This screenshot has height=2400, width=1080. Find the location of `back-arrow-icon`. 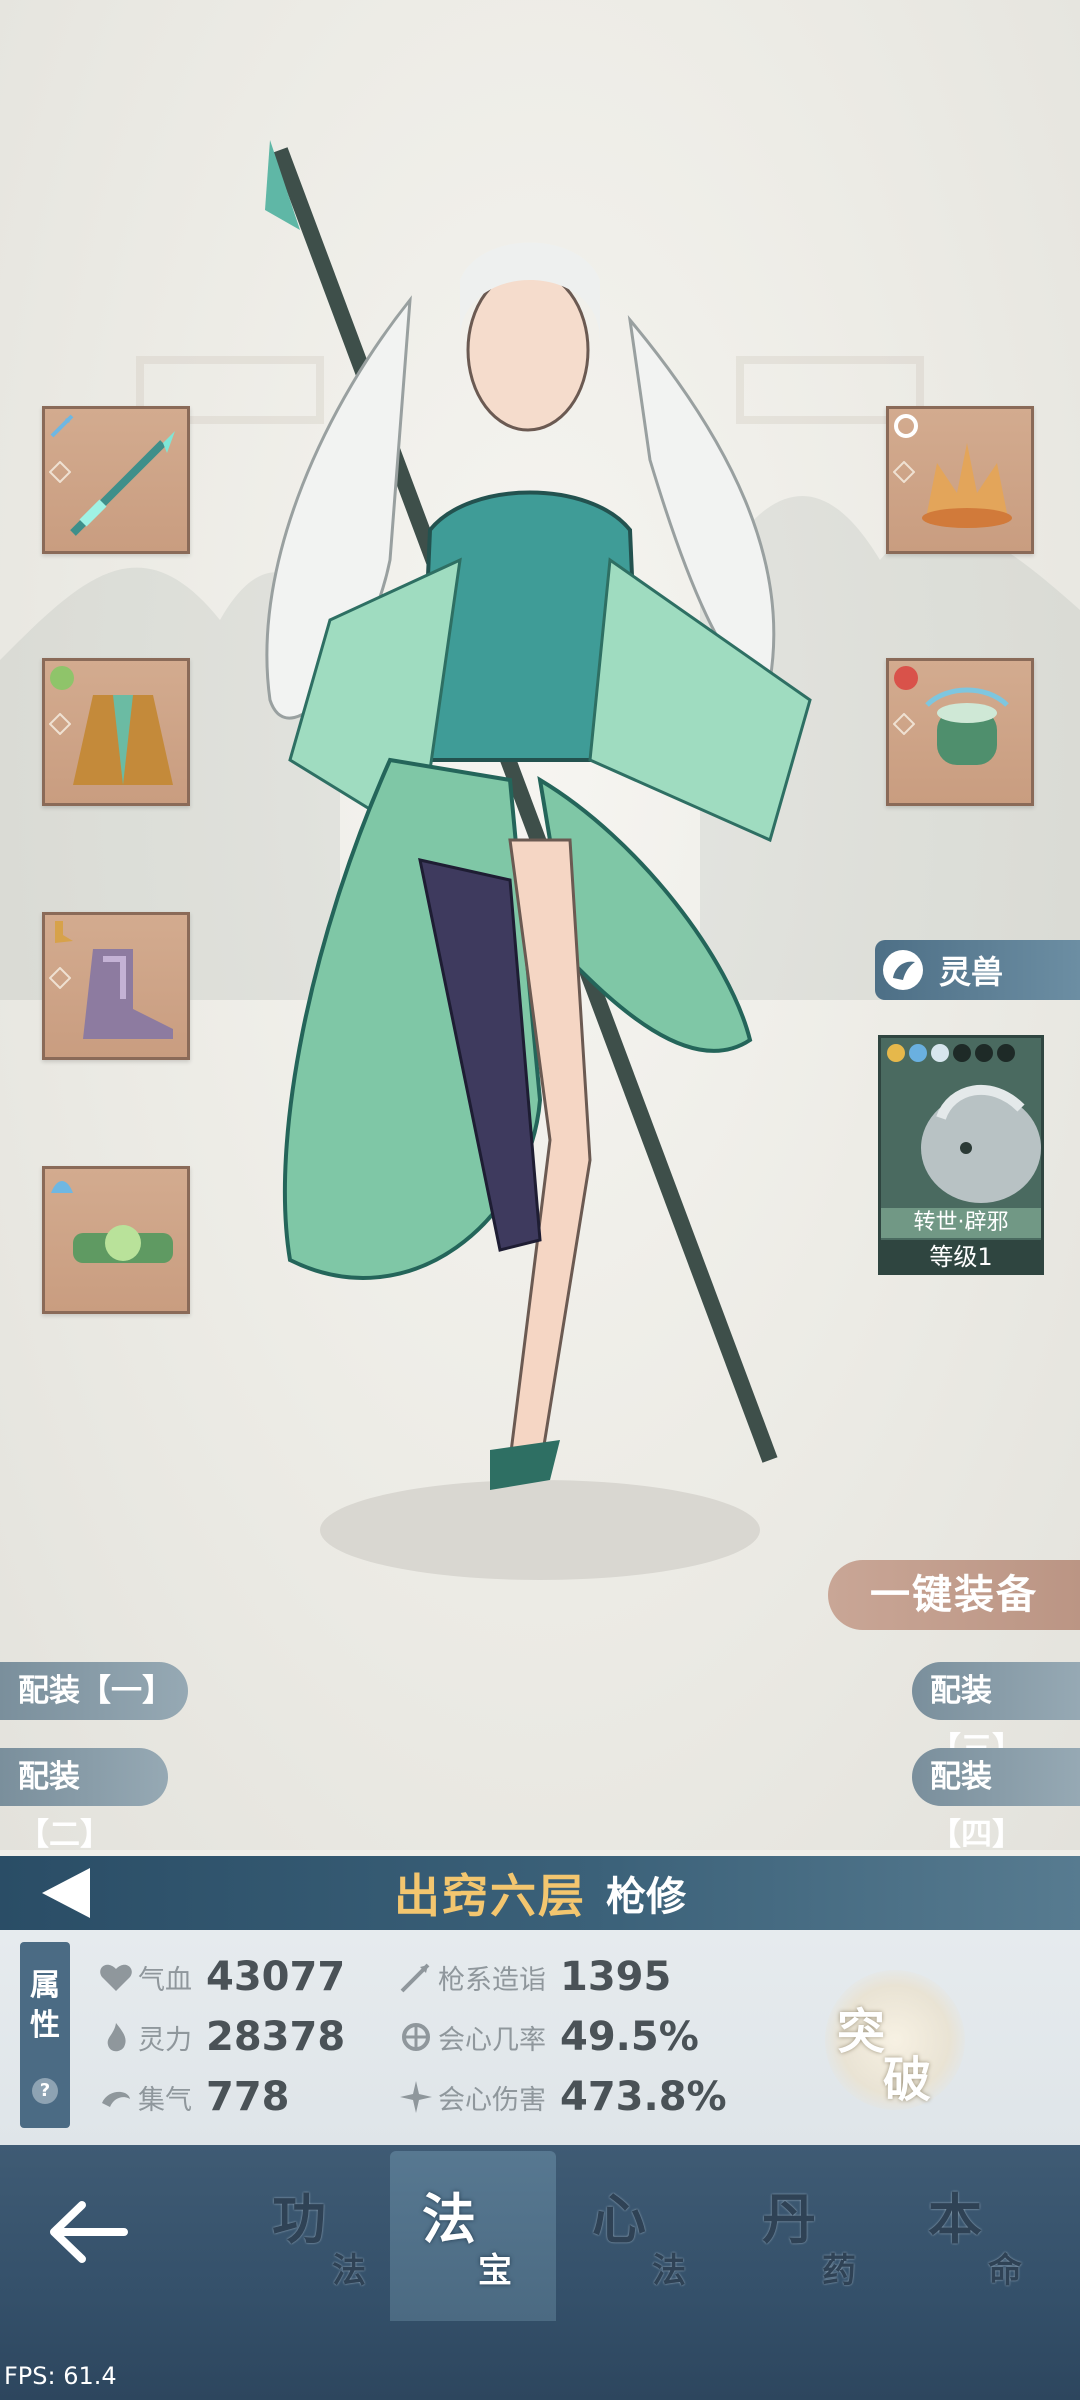

back-arrow-icon is located at coordinates (88, 2232).